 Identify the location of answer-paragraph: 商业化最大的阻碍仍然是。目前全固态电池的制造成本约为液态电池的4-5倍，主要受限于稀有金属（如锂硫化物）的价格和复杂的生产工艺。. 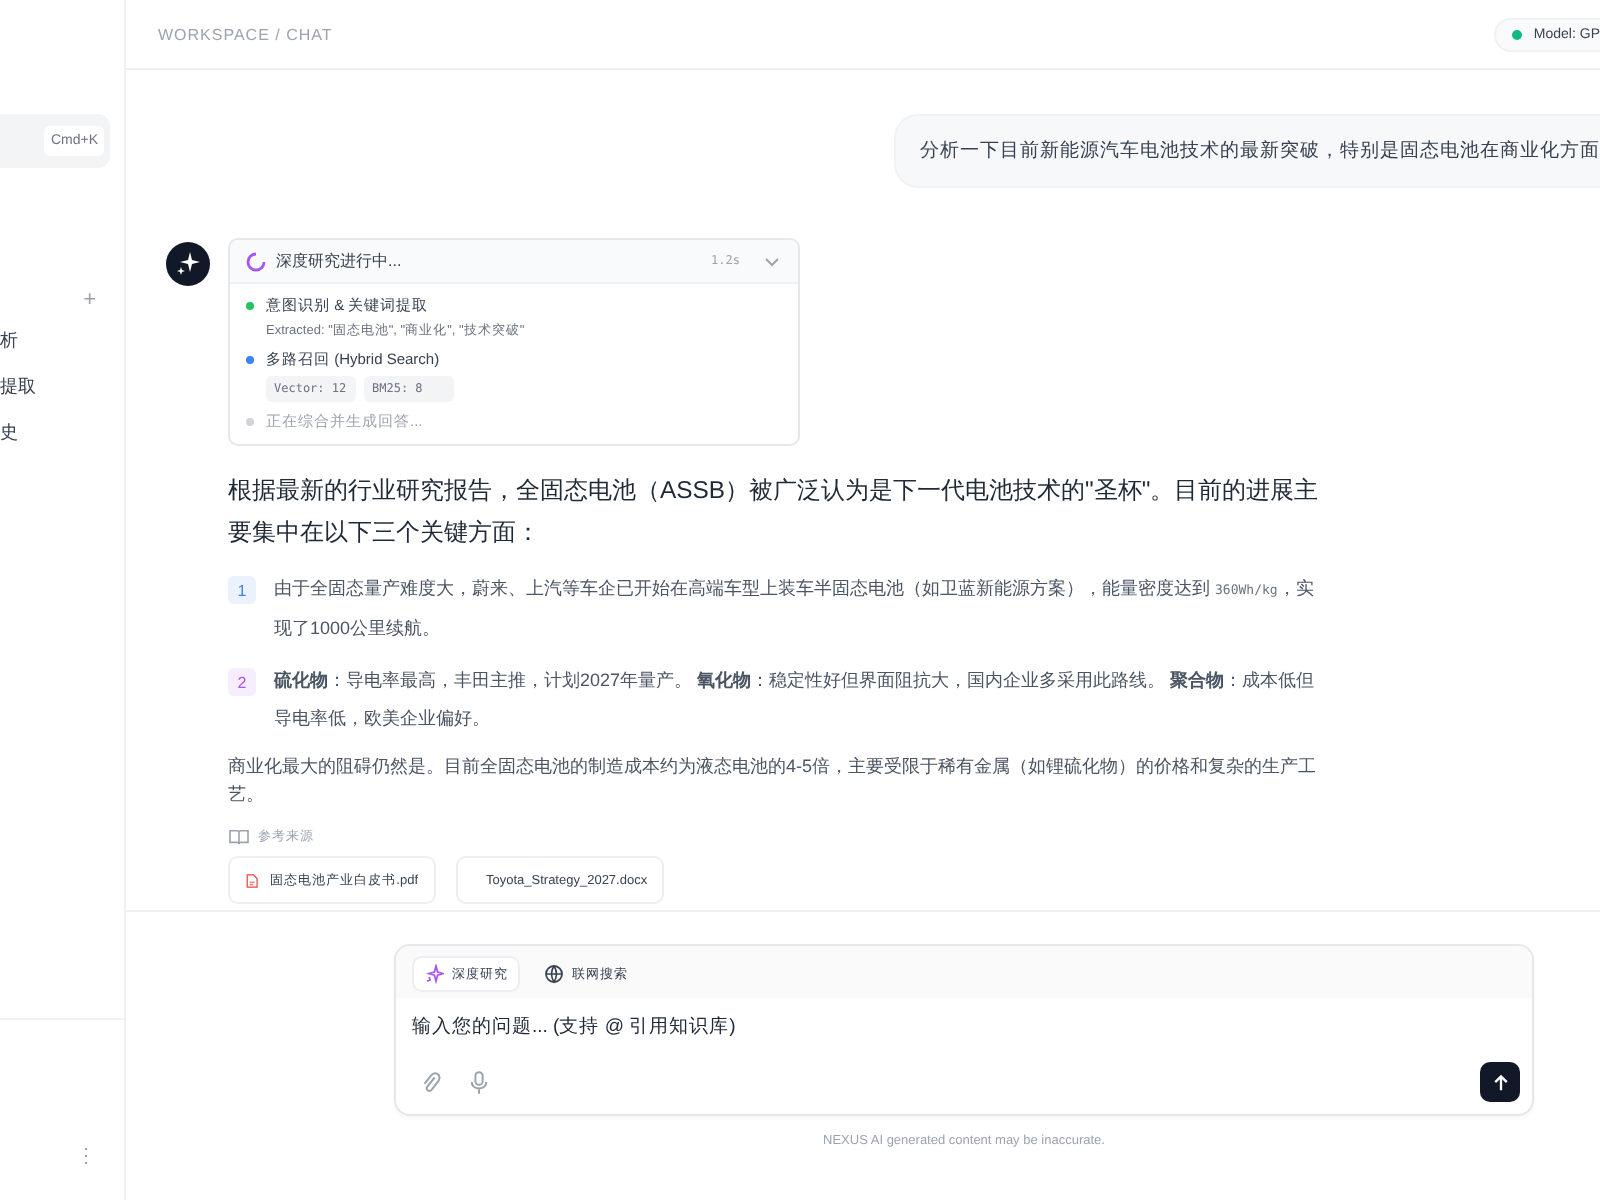
(773, 781).